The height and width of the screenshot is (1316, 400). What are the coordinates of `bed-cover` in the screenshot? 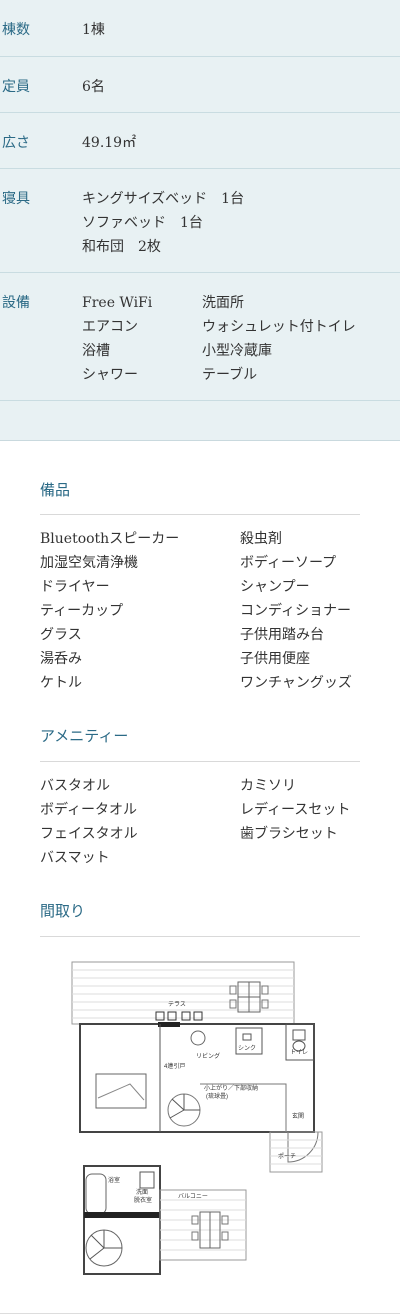 It's located at (121, 1092).